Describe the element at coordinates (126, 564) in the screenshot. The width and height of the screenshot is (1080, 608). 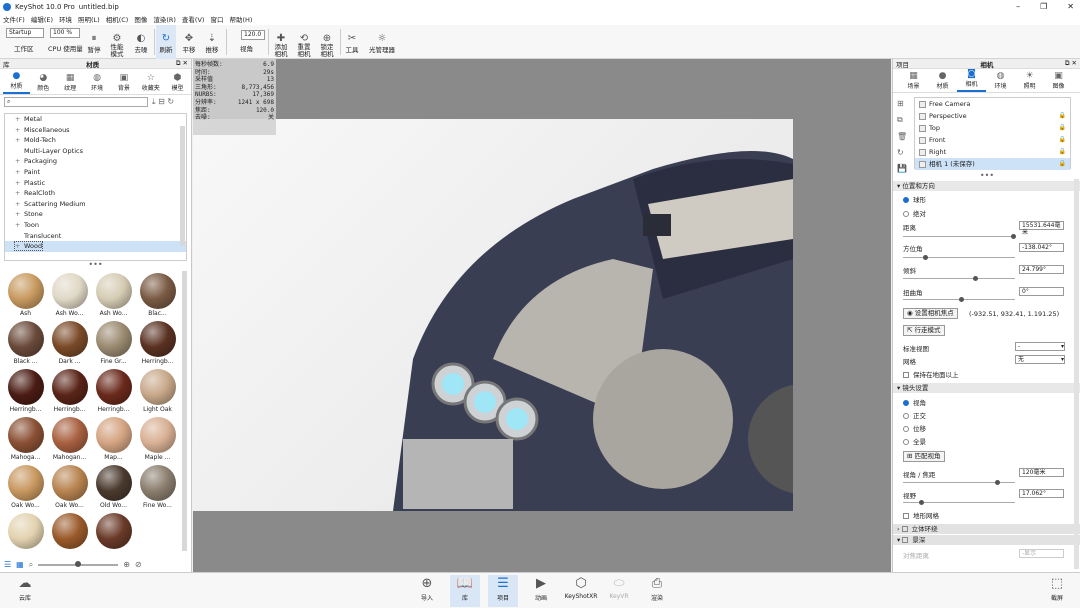
I see `add-icon: ⊕` at that location.